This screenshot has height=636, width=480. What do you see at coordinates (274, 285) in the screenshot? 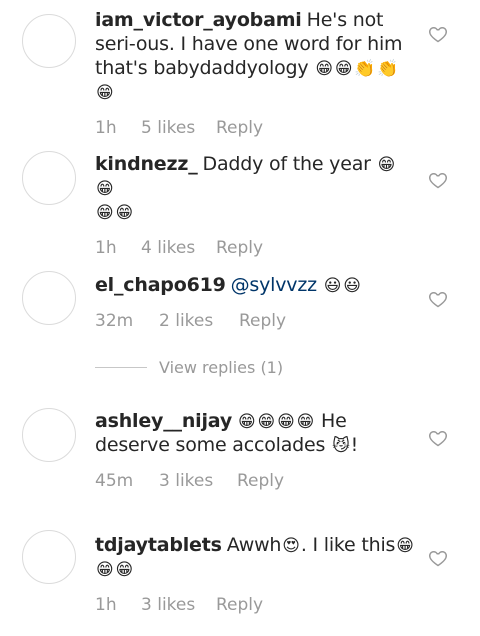
I see `mention-link: @sylvvzz` at bounding box center [274, 285].